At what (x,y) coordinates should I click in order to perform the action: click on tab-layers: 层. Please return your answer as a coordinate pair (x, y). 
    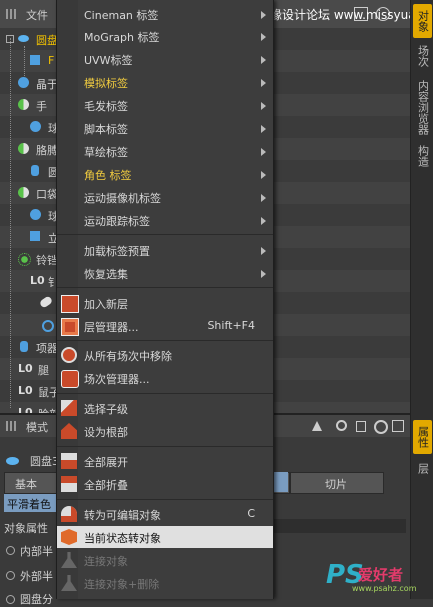
    Looking at the image, I should click on (422, 468).